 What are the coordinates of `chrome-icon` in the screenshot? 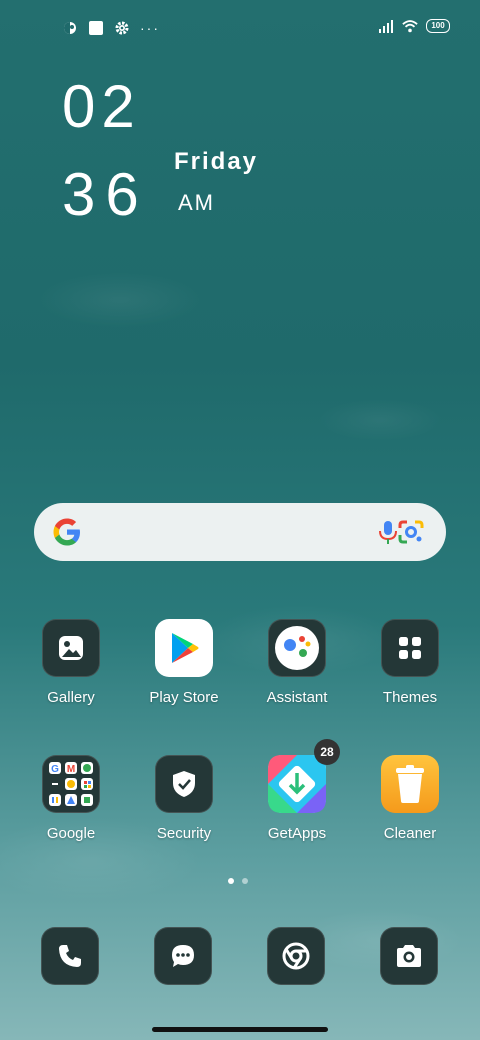 It's located at (296, 956).